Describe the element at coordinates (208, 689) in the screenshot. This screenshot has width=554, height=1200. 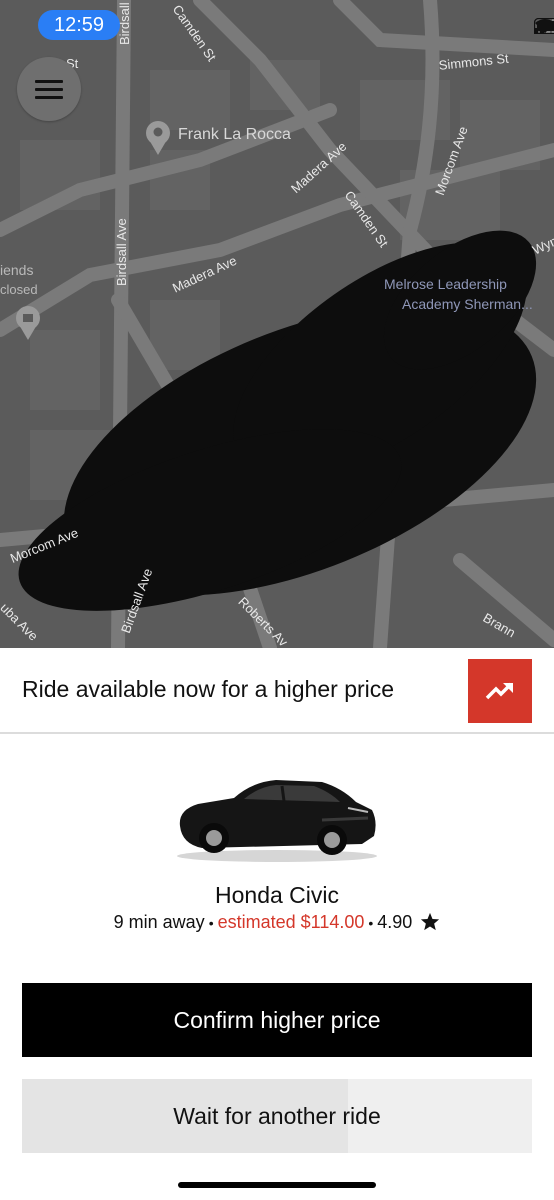
I see `surge-message: Ride available now for a higher price` at that location.